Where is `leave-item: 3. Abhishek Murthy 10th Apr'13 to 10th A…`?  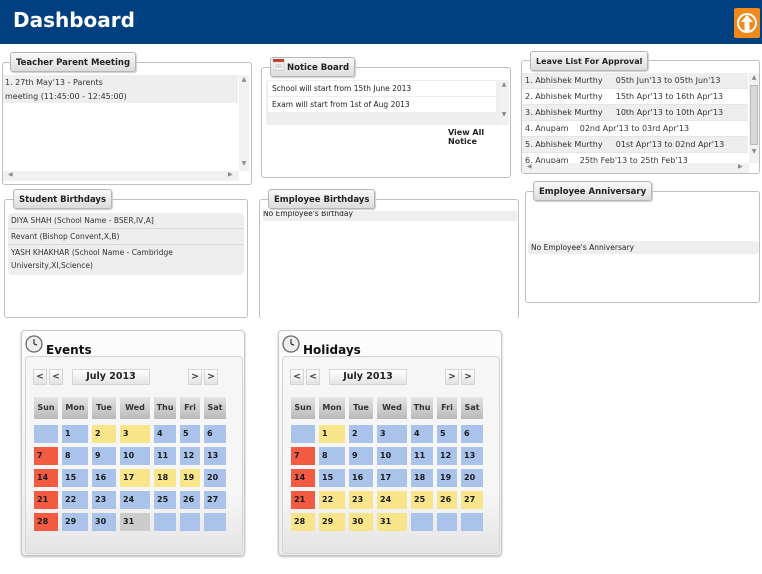
leave-item: 3. Abhishek Murthy 10th Apr'13 to 10th A… is located at coordinates (635, 113).